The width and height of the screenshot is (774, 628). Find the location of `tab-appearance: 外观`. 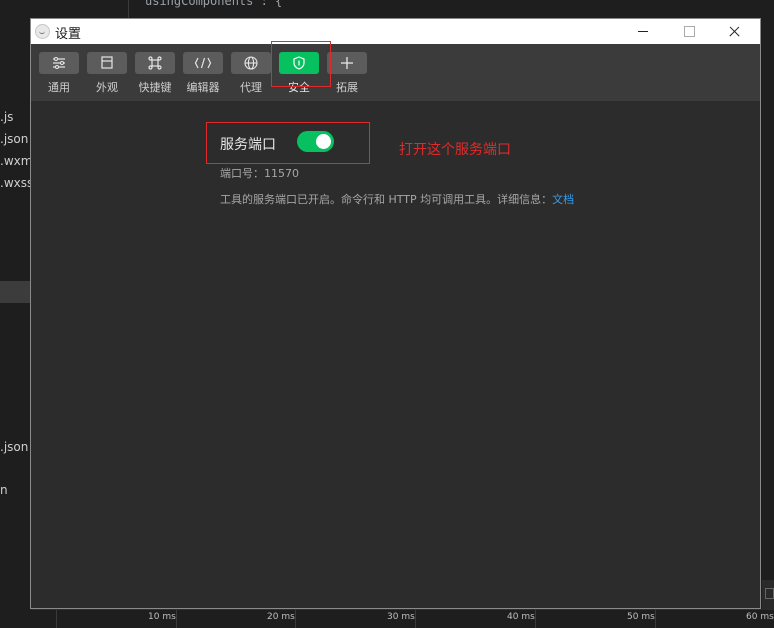

tab-appearance: 外观 is located at coordinates (107, 73).